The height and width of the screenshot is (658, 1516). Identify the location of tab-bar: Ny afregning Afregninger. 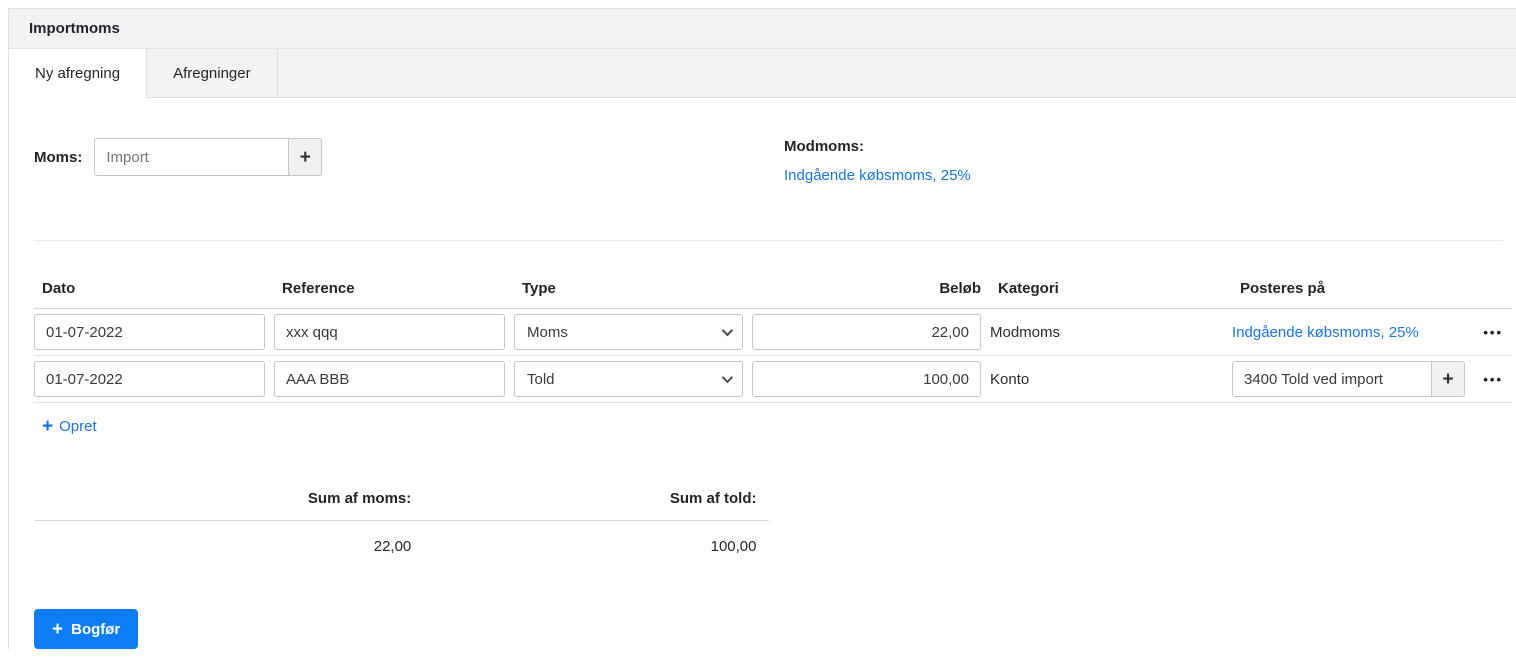
(762, 73).